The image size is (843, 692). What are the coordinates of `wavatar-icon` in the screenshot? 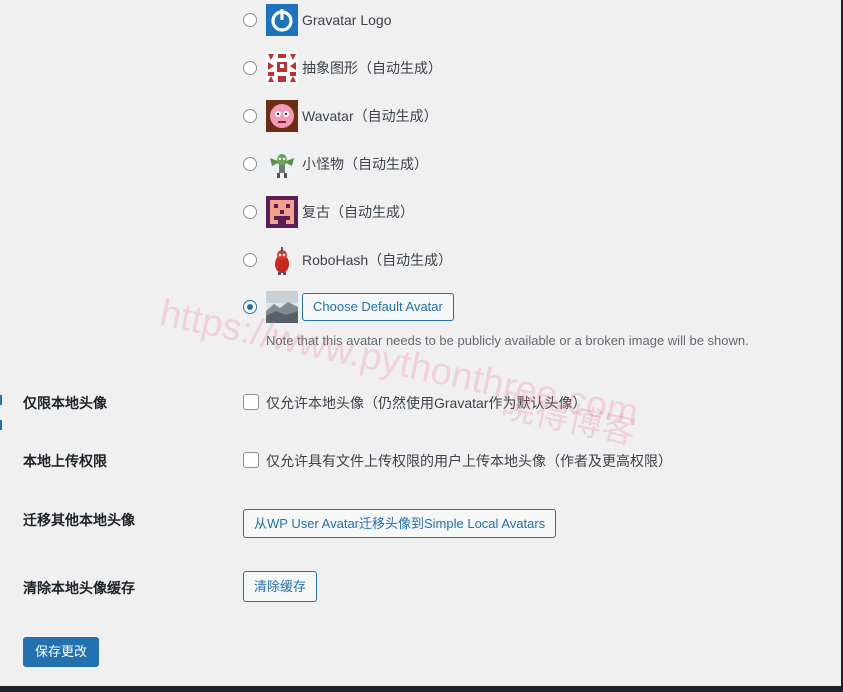 It's located at (282, 116).